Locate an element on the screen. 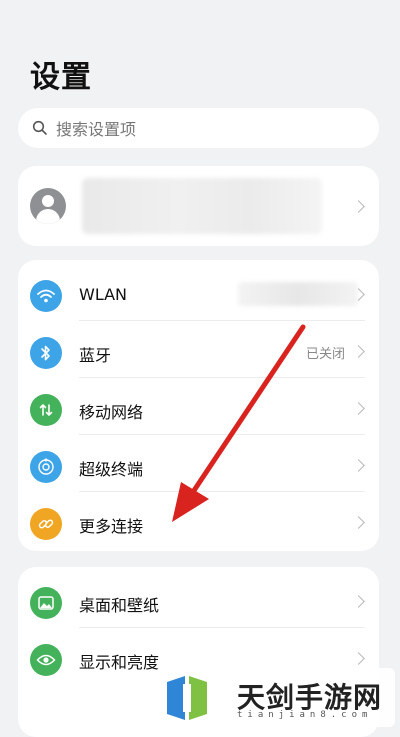 This screenshot has height=737, width=400. search-bar: 搜索设置项 is located at coordinates (198, 128).